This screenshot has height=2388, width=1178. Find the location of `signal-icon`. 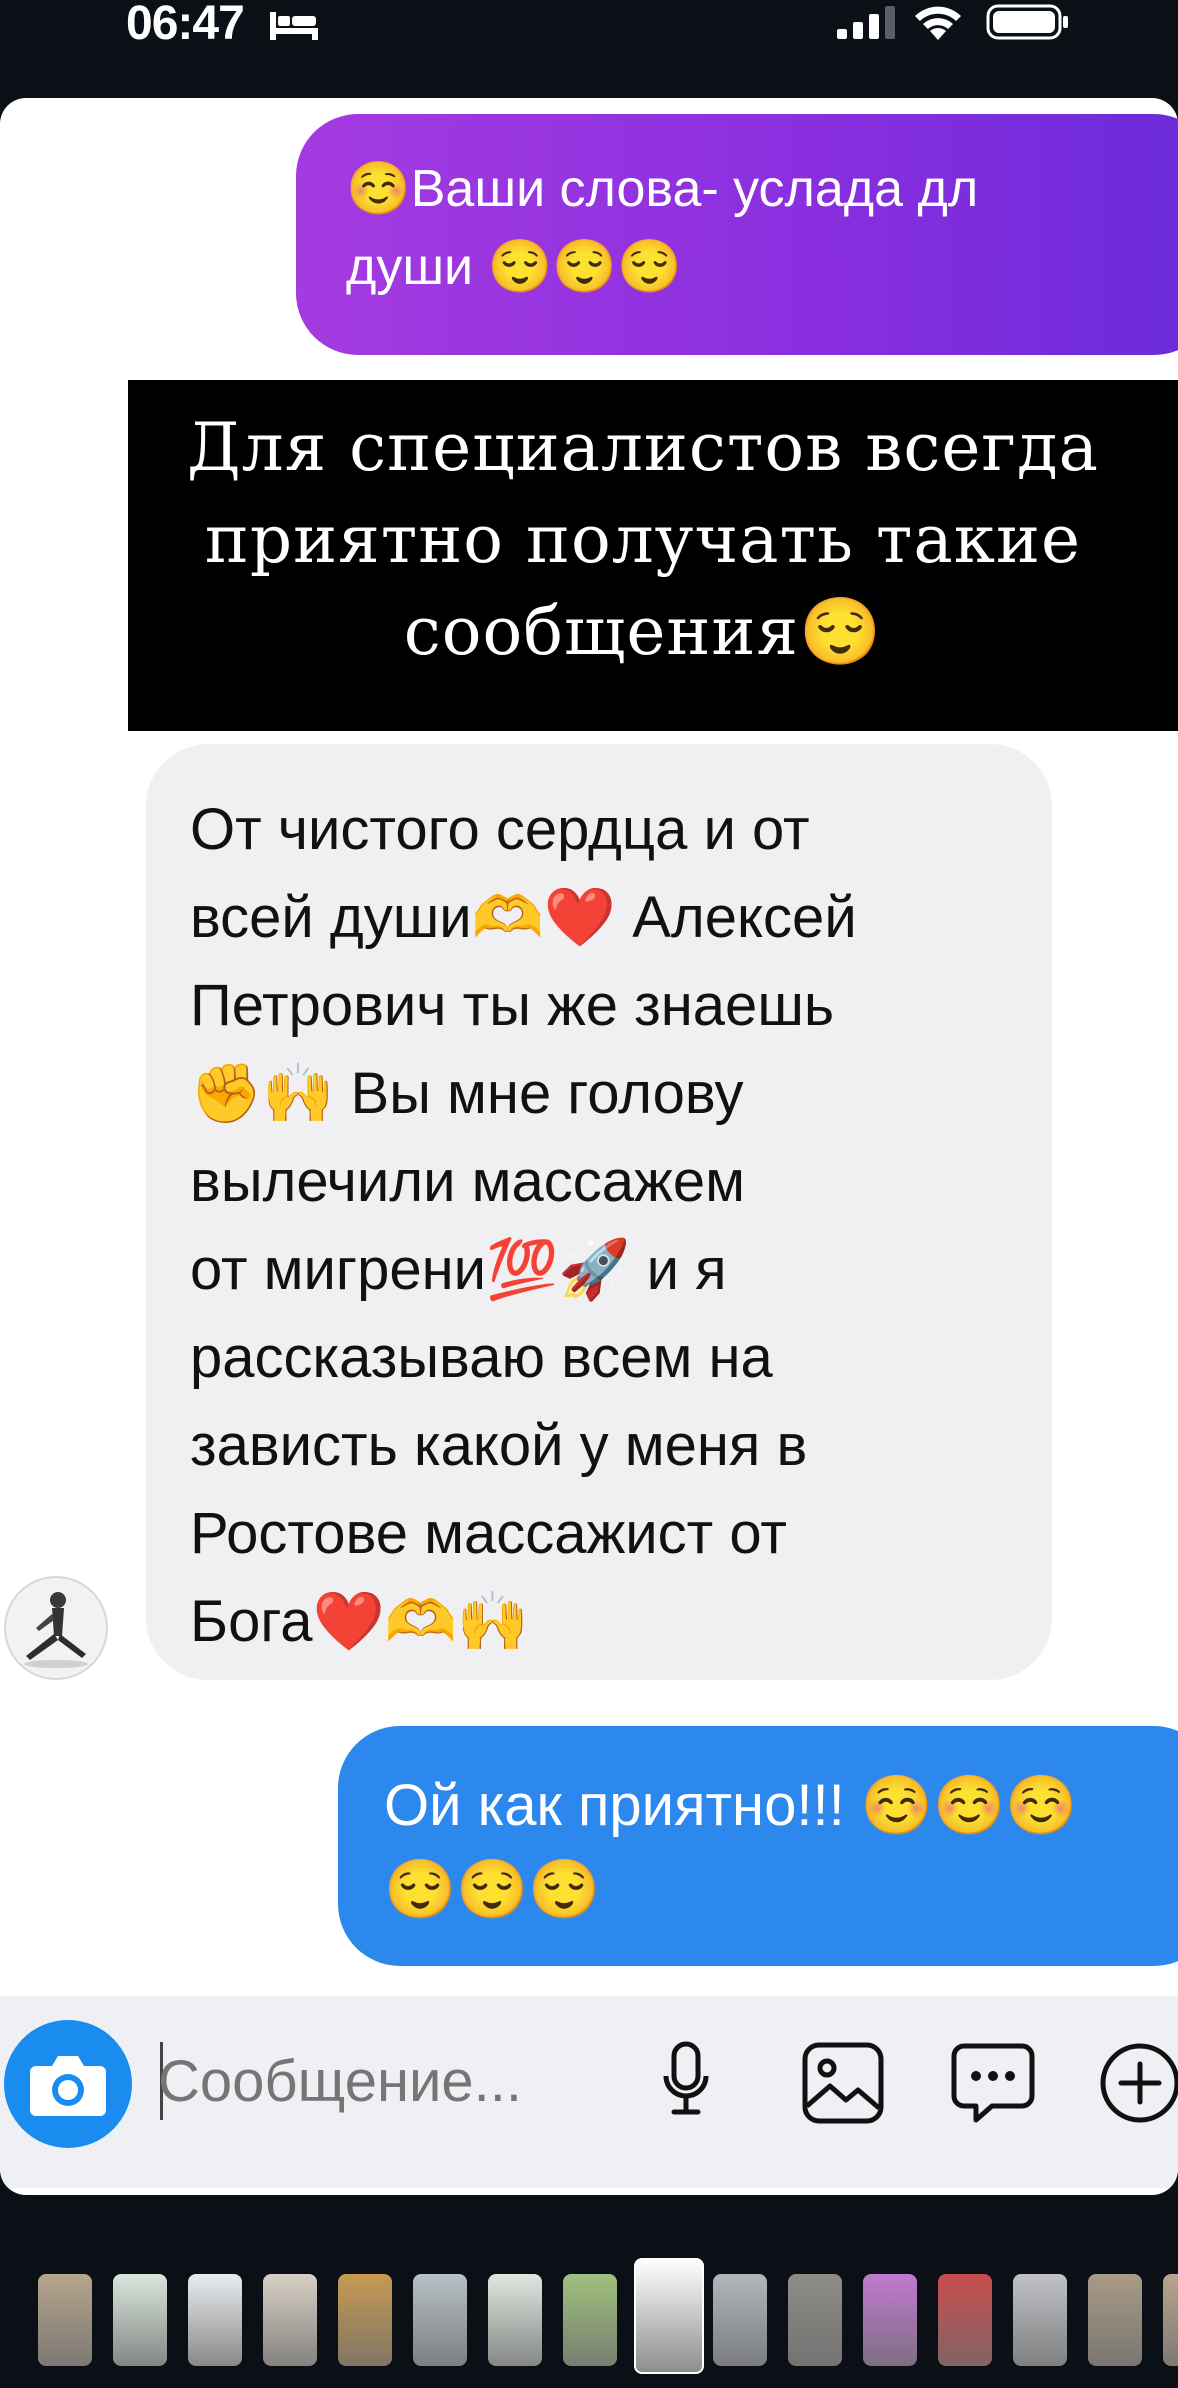

signal-icon is located at coordinates (866, 22).